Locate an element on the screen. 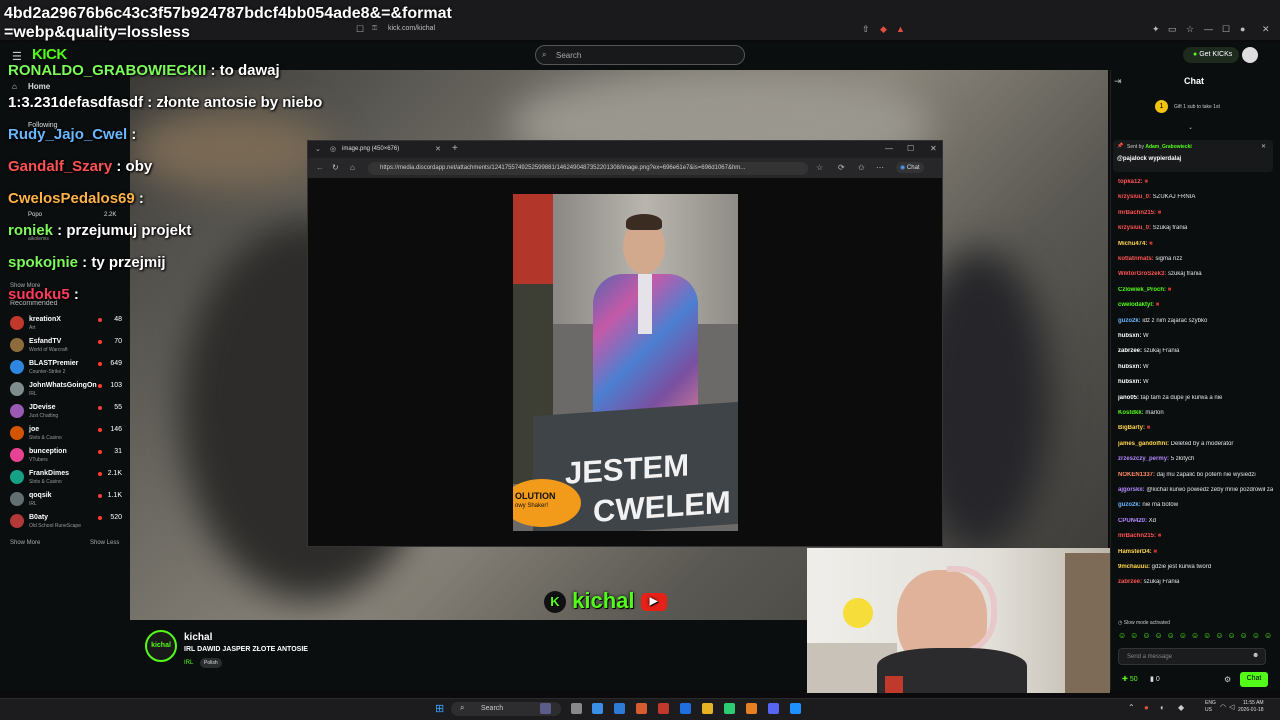  kicks-balance: ✚ 50 is located at coordinates (1130, 679).